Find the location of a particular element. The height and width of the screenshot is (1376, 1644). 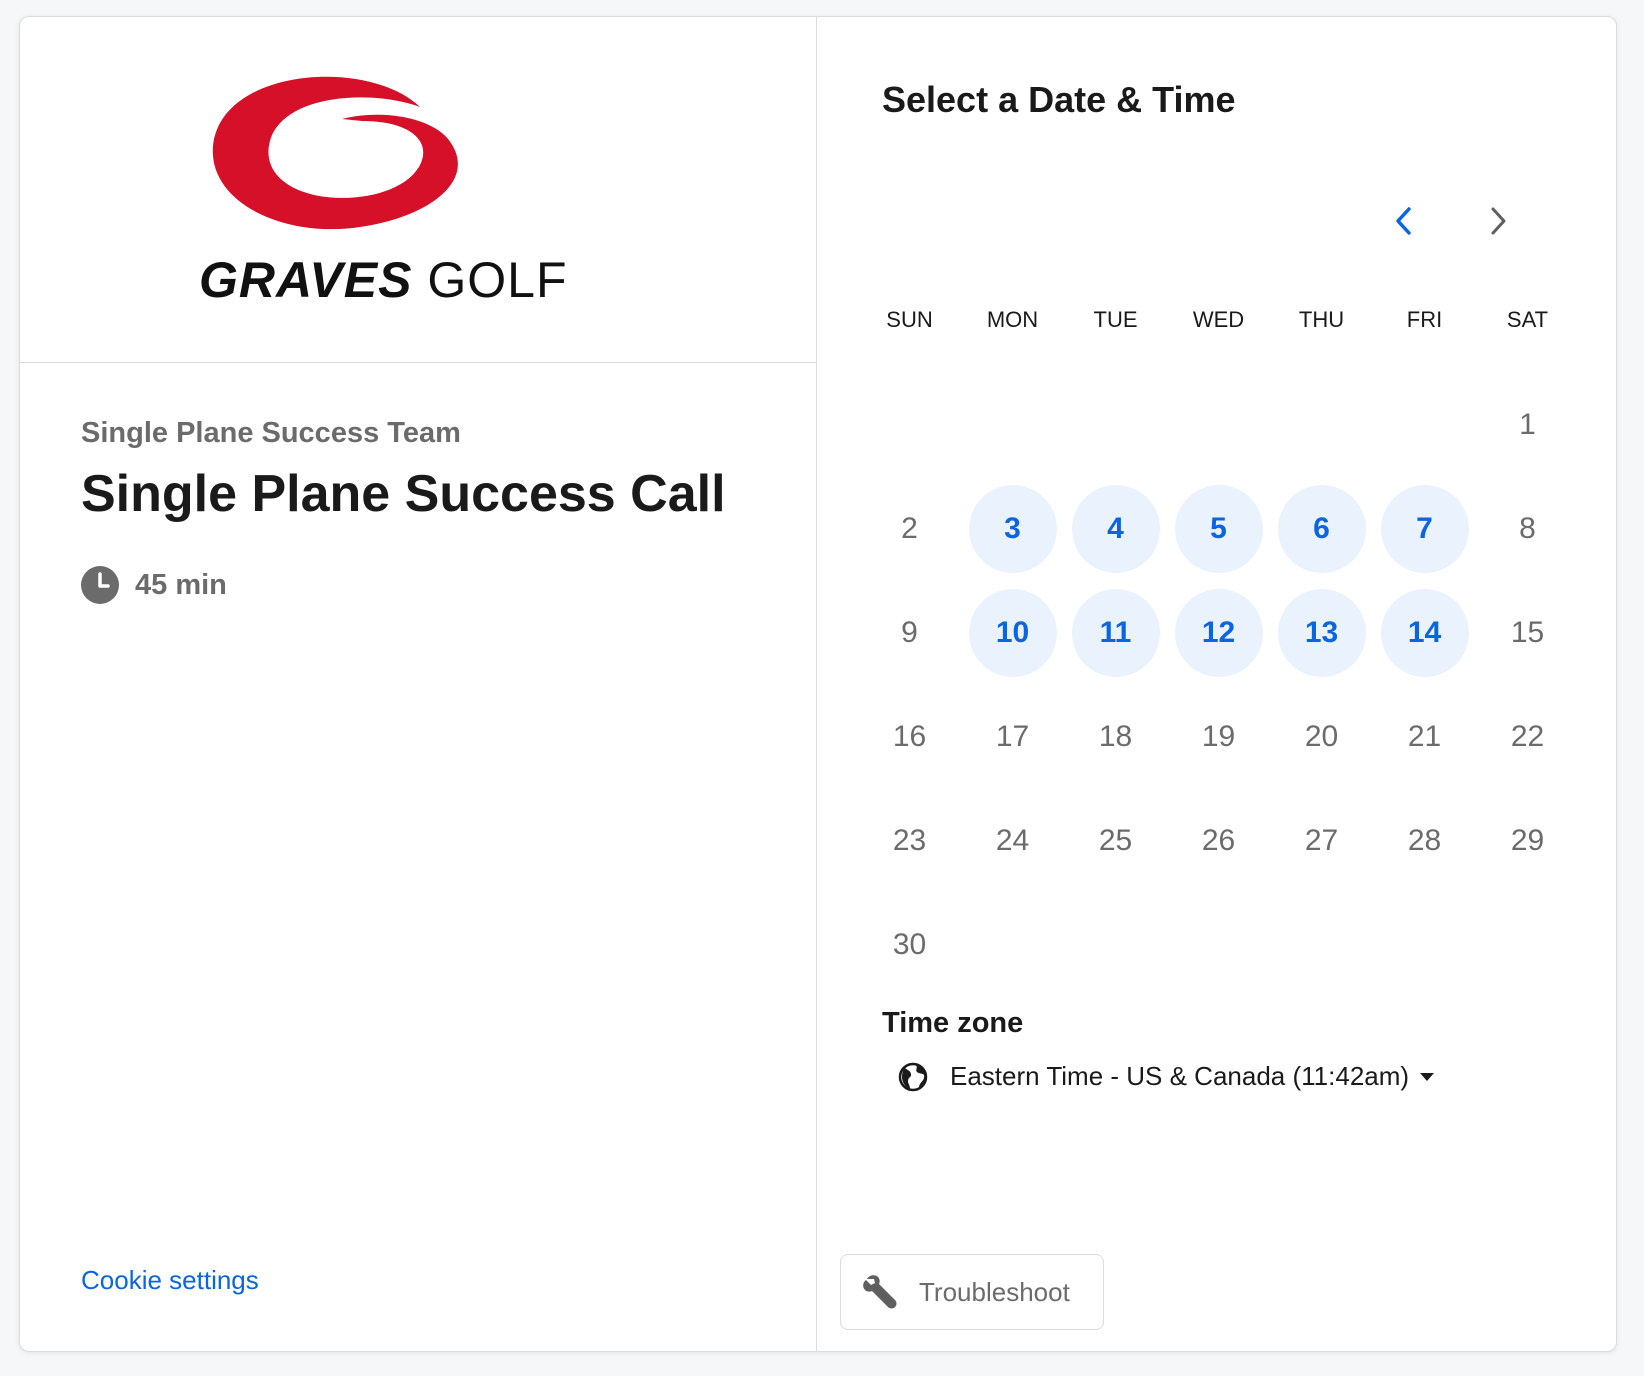

wrench-icon is located at coordinates (880, 1292).